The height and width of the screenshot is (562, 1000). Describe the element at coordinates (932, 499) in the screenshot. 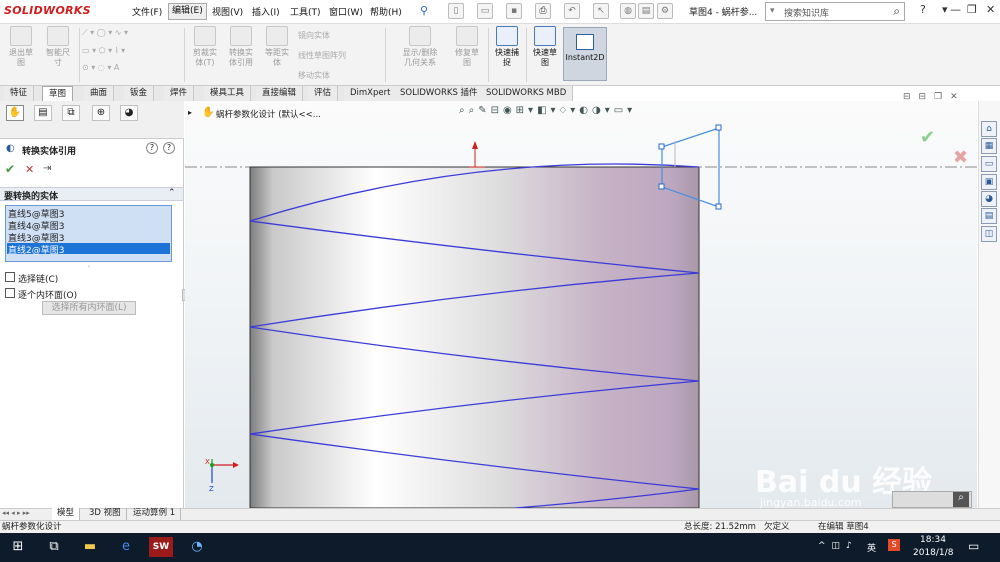

I see `search-mini: ⌕` at that location.